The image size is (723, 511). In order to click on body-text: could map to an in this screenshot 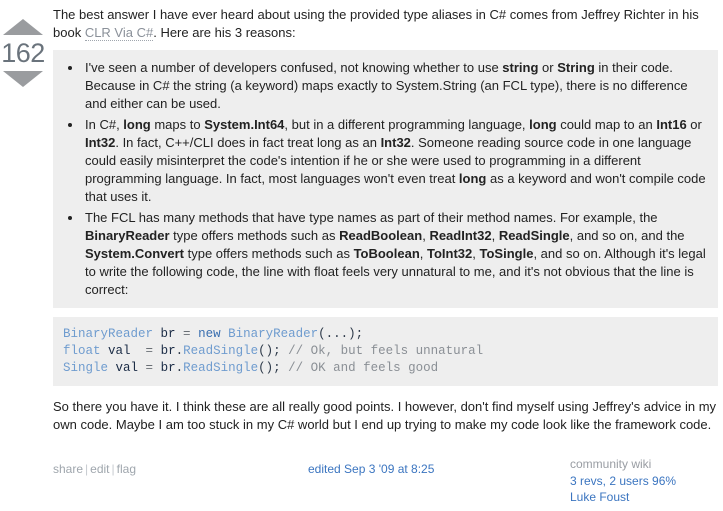, I will do `click(606, 124)`.